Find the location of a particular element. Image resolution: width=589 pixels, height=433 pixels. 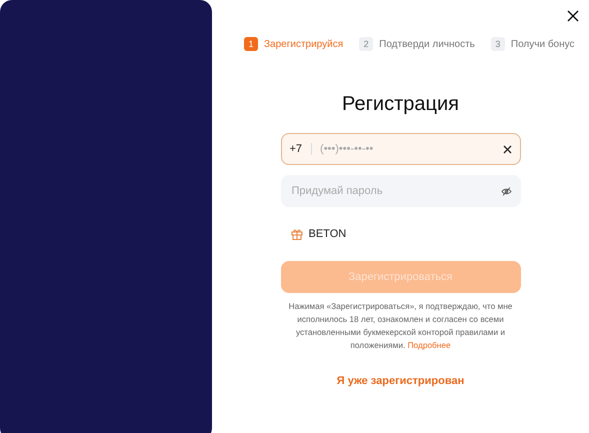

password-field: Придумай пароль is located at coordinates (400, 191).